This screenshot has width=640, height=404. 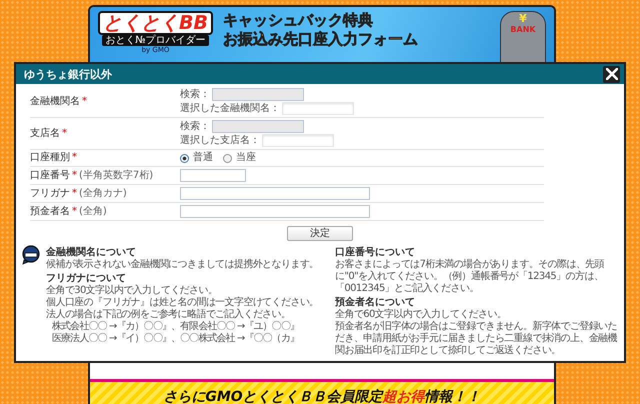 What do you see at coordinates (91, 252) in the screenshot?
I see `note-heading: 金融機関名について` at bounding box center [91, 252].